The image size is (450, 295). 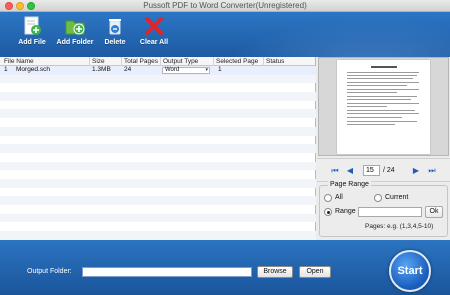 I want to click on page-number-input, so click(x=371, y=170).